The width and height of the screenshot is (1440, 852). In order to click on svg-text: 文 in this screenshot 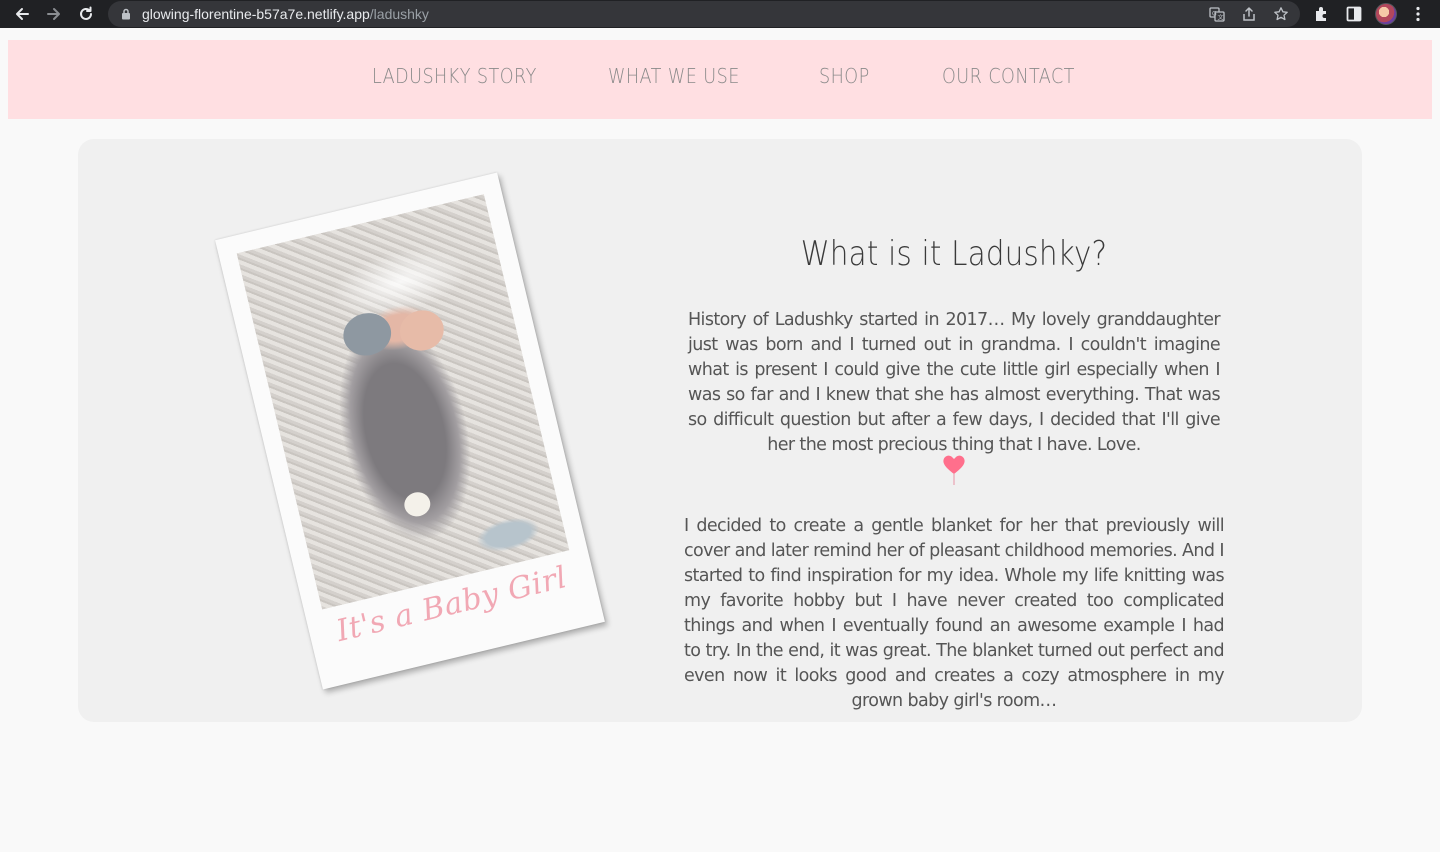, I will do `click(1221, 18)`.